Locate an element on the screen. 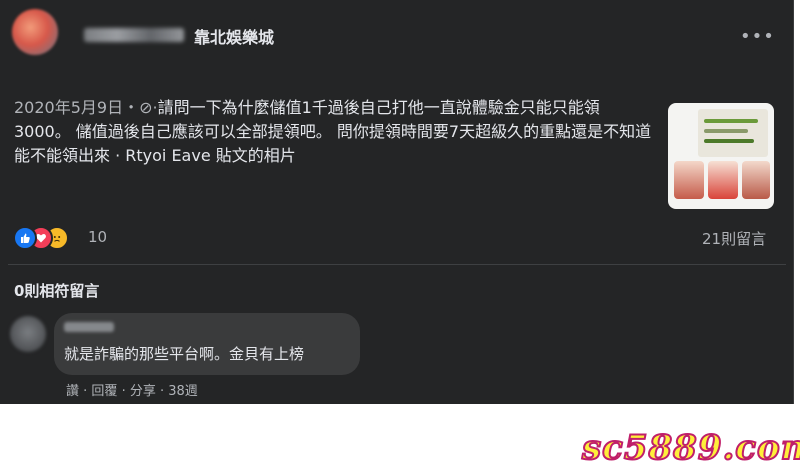 Image resolution: width=800 pixels, height=471 pixels. comment-bubble: 就是詐騙的那些平台啊。金貝有上榜 is located at coordinates (207, 344).